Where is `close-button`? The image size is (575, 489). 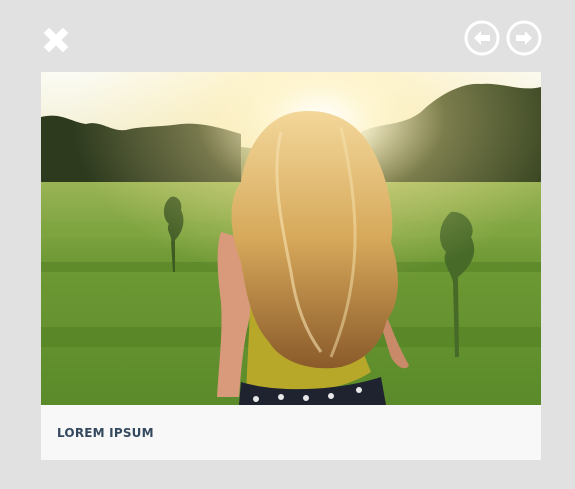 close-button is located at coordinates (56, 40).